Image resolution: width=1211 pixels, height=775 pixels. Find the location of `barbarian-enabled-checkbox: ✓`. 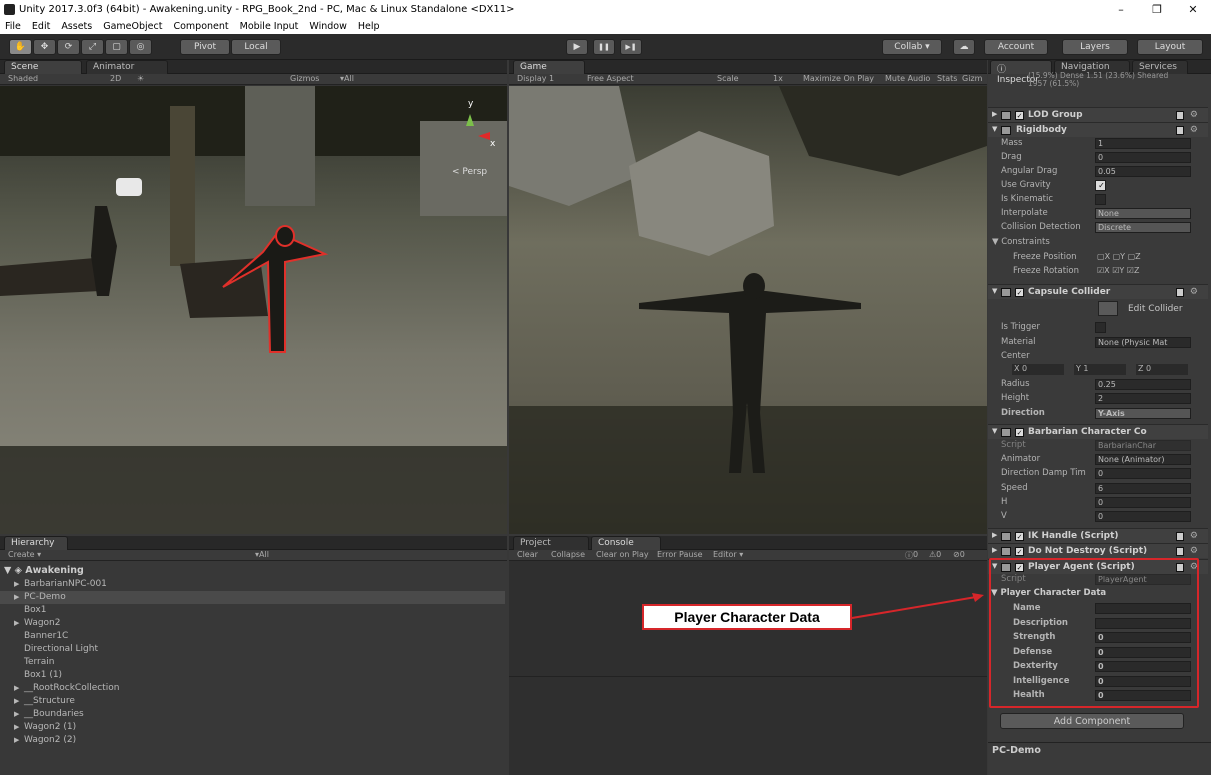

barbarian-enabled-checkbox: ✓ is located at coordinates (1019, 432).